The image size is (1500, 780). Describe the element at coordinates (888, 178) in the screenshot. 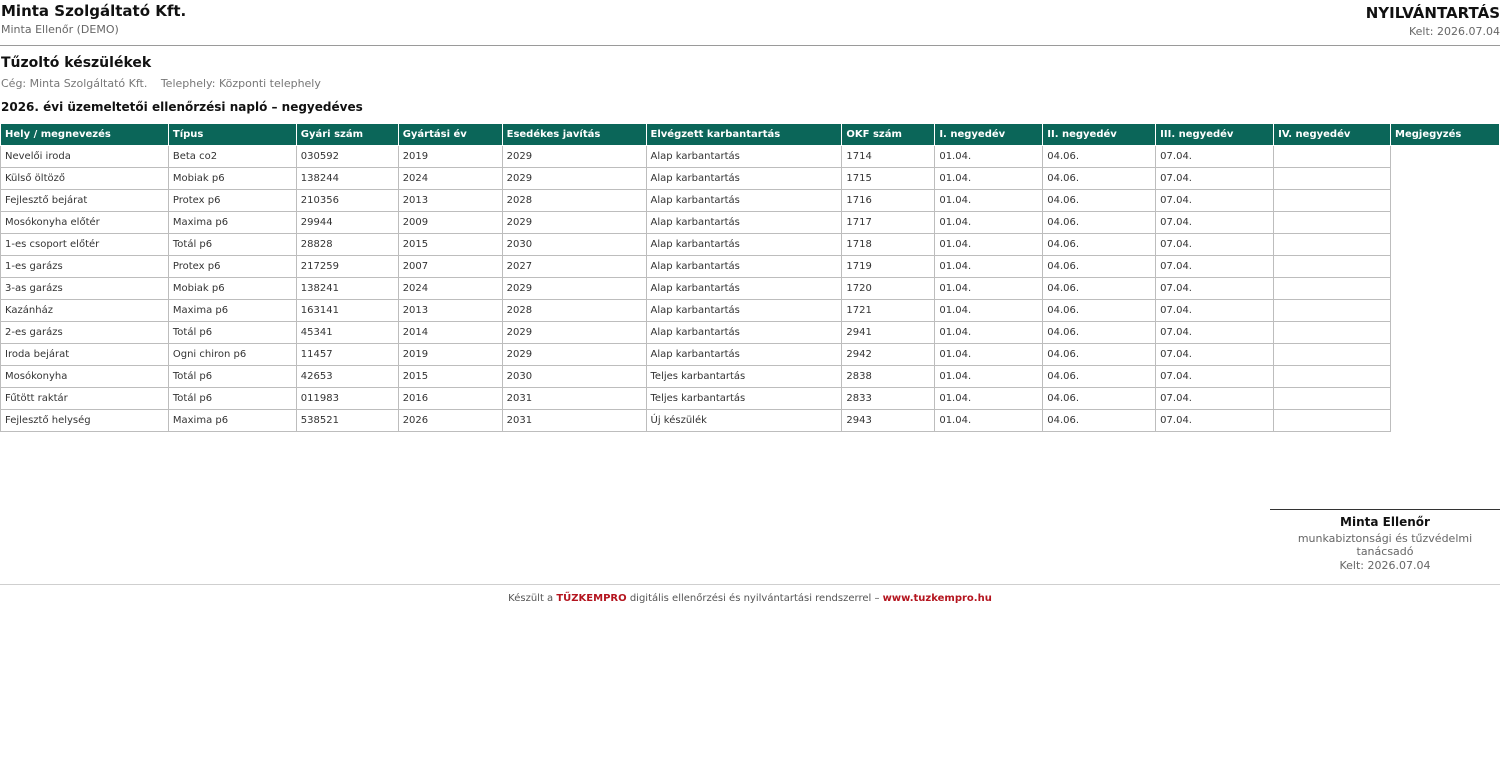

I see `table-cell: 1715` at that location.